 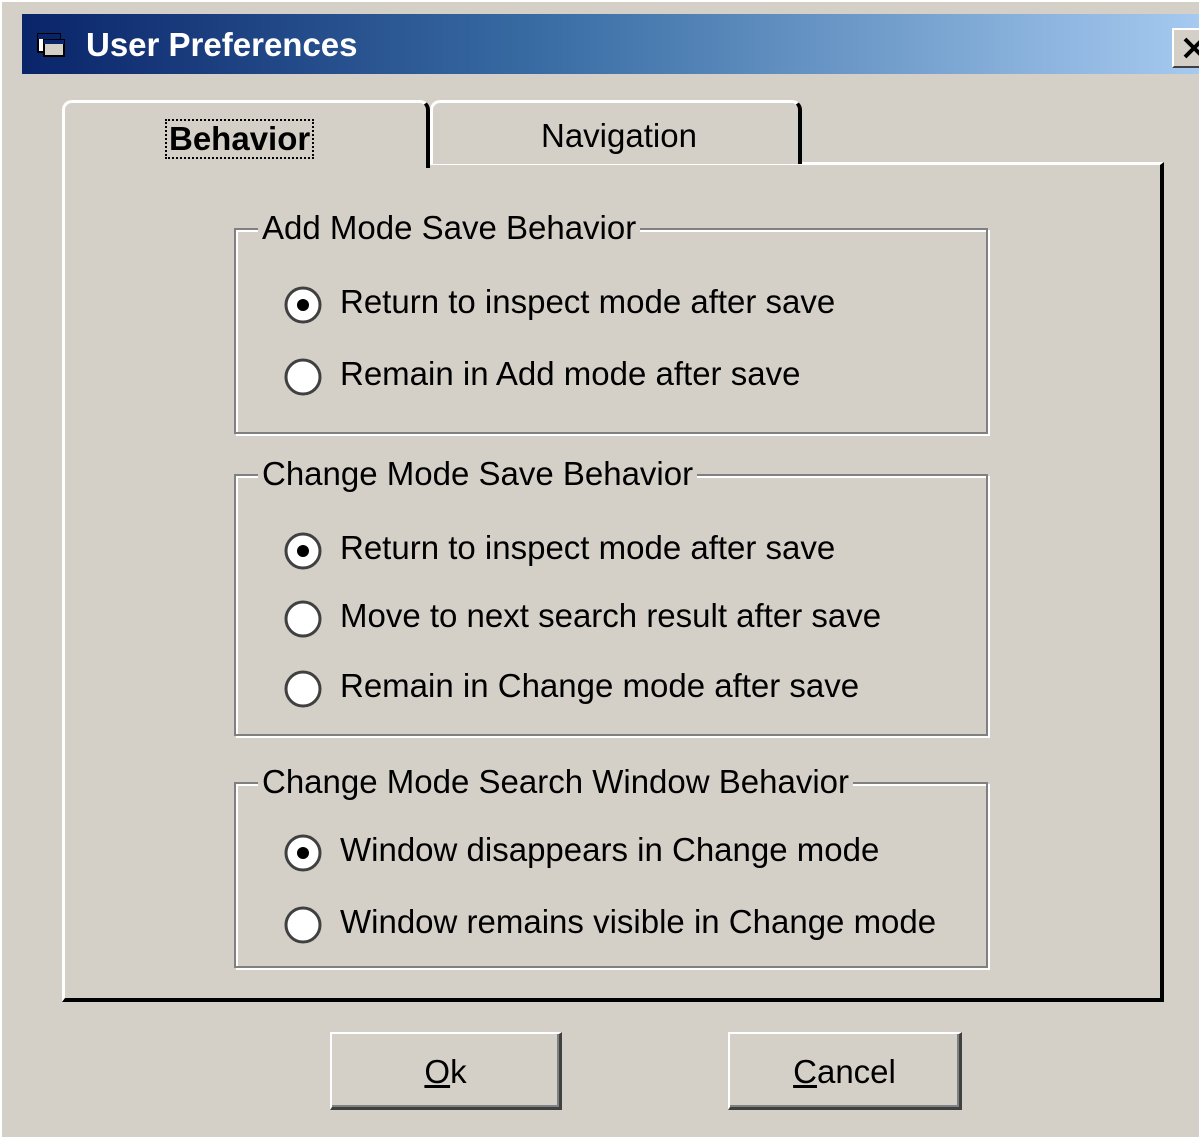 What do you see at coordinates (570, 373) in the screenshot?
I see `radio-label: Remain in Add mode after save` at bounding box center [570, 373].